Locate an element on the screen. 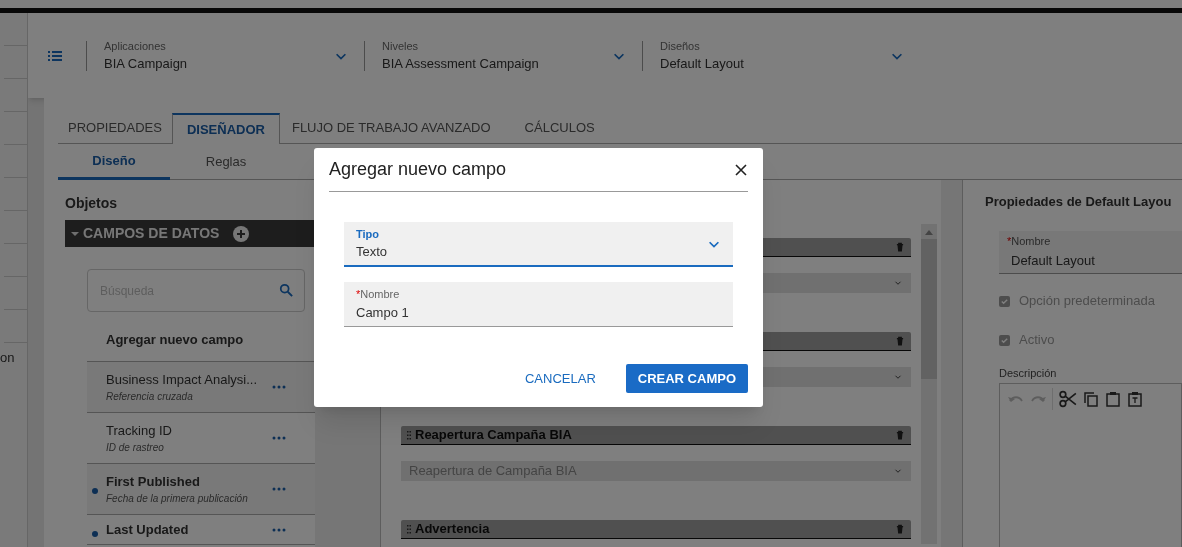  subtab: Reglas is located at coordinates (226, 161).